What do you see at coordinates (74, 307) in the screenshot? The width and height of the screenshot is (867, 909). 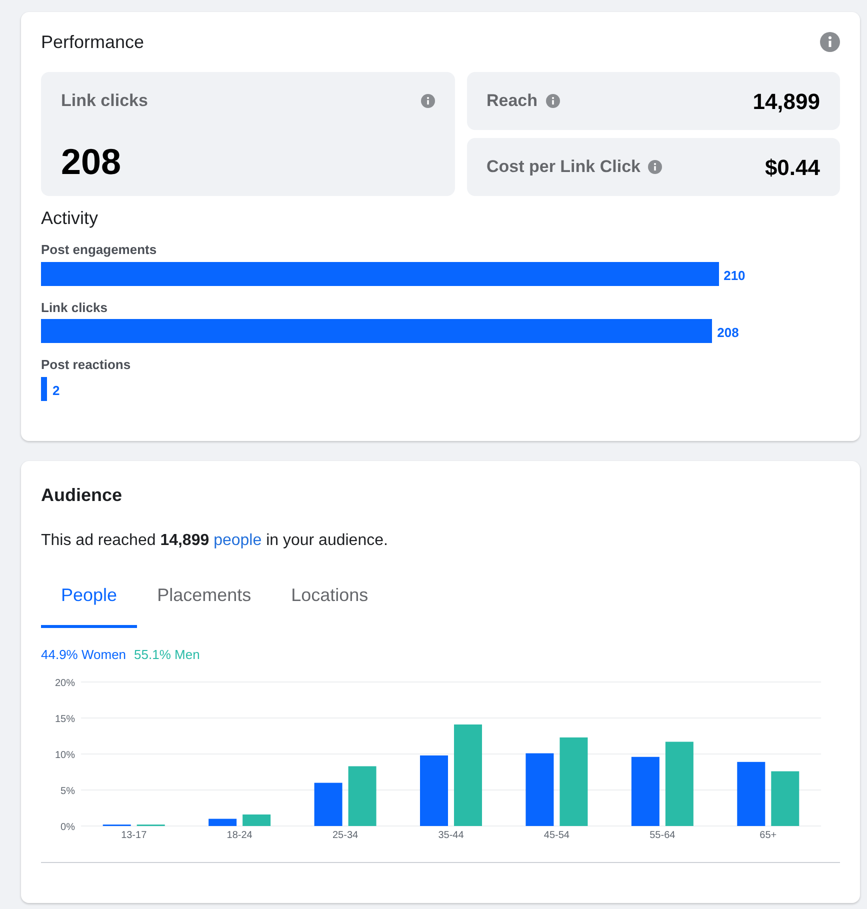 I see `activity-label: Link clicks` at bounding box center [74, 307].